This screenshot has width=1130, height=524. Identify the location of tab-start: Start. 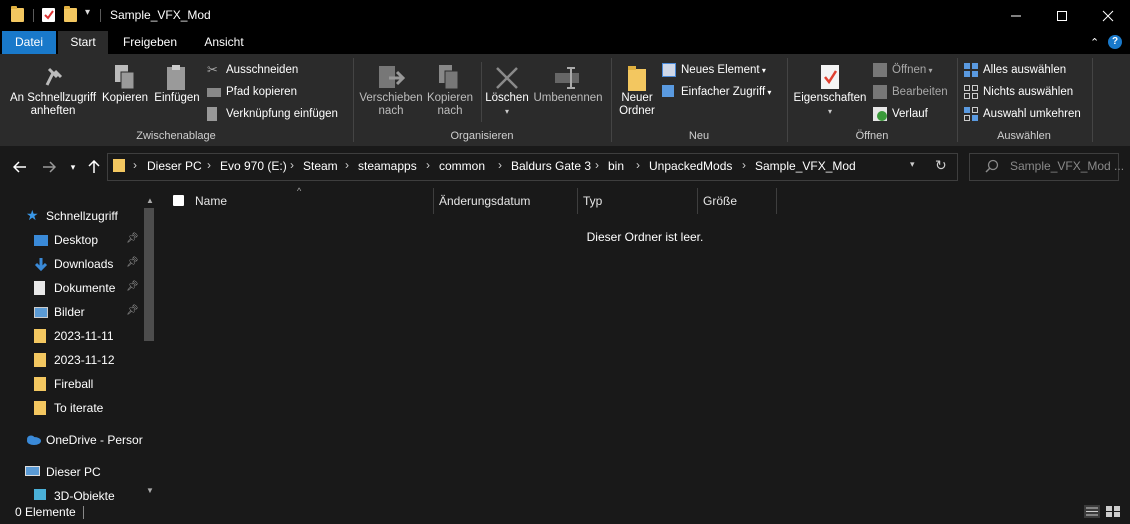
(83, 42).